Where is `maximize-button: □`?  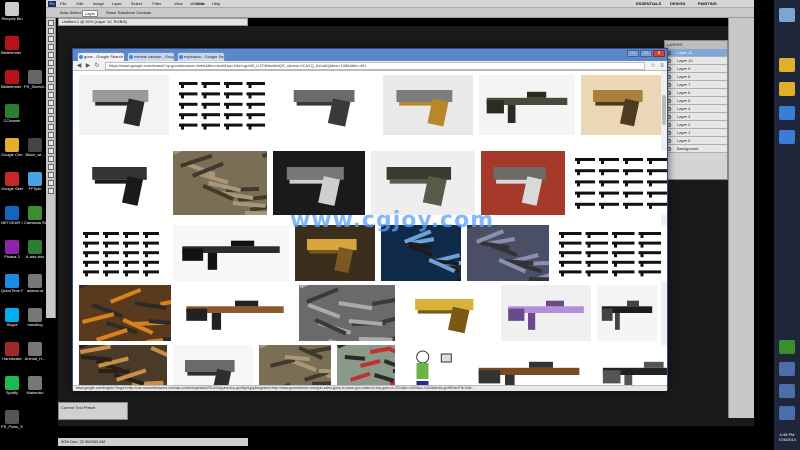 maximize-button: □ is located at coordinates (646, 53).